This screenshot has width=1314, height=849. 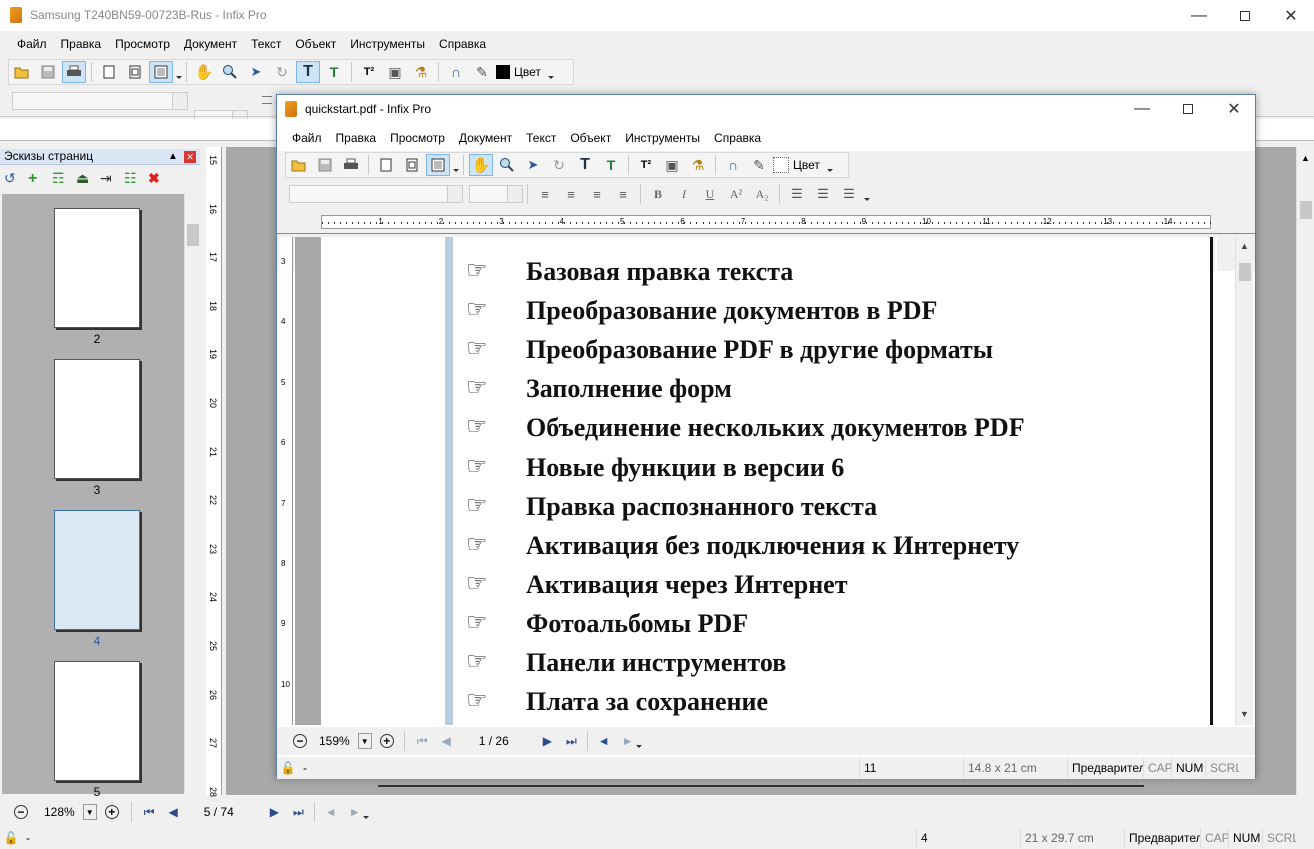 I want to click on delete-pages-icon: ☷, so click(x=133, y=179).